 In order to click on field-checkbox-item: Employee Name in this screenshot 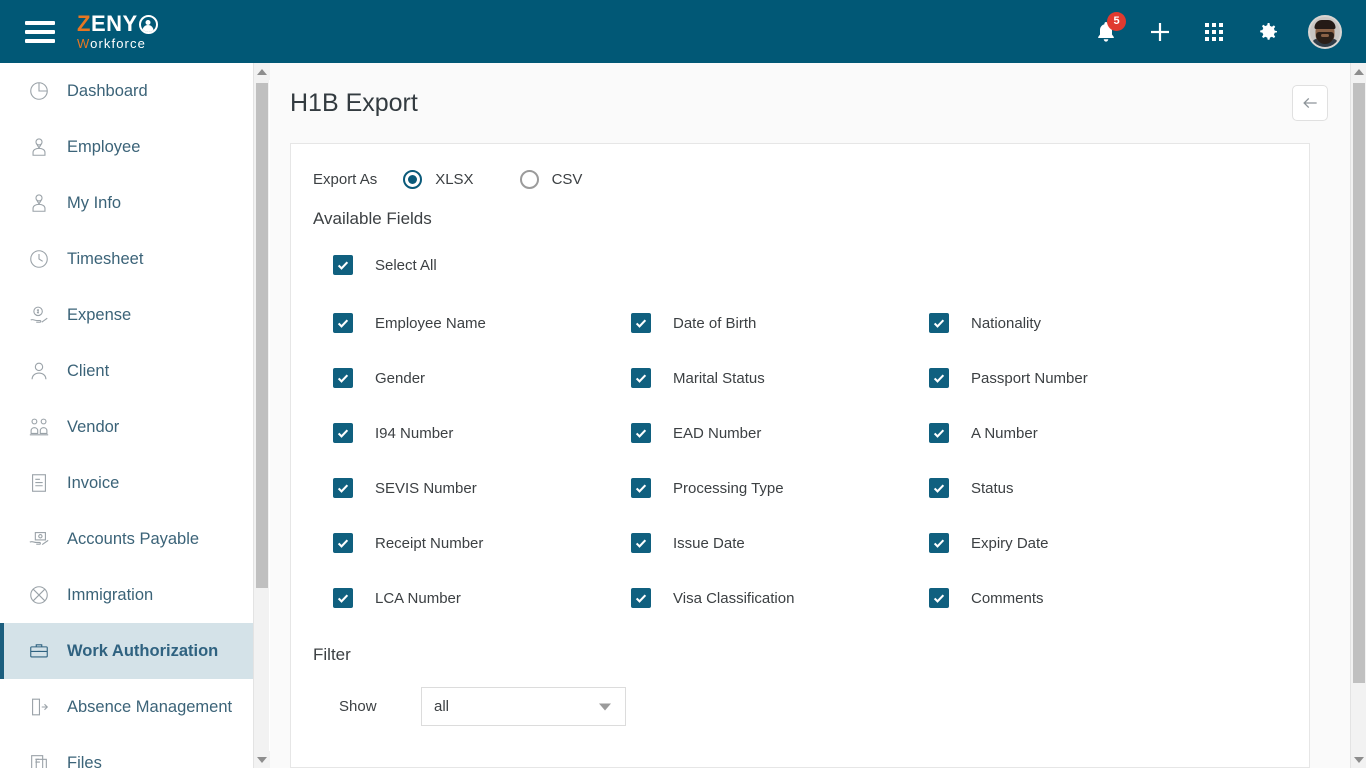, I will do `click(482, 323)`.